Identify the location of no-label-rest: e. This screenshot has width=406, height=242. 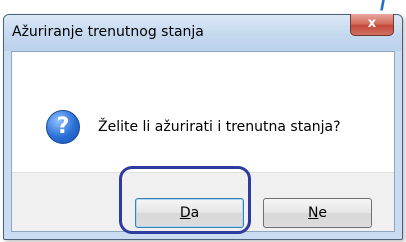
(323, 213).